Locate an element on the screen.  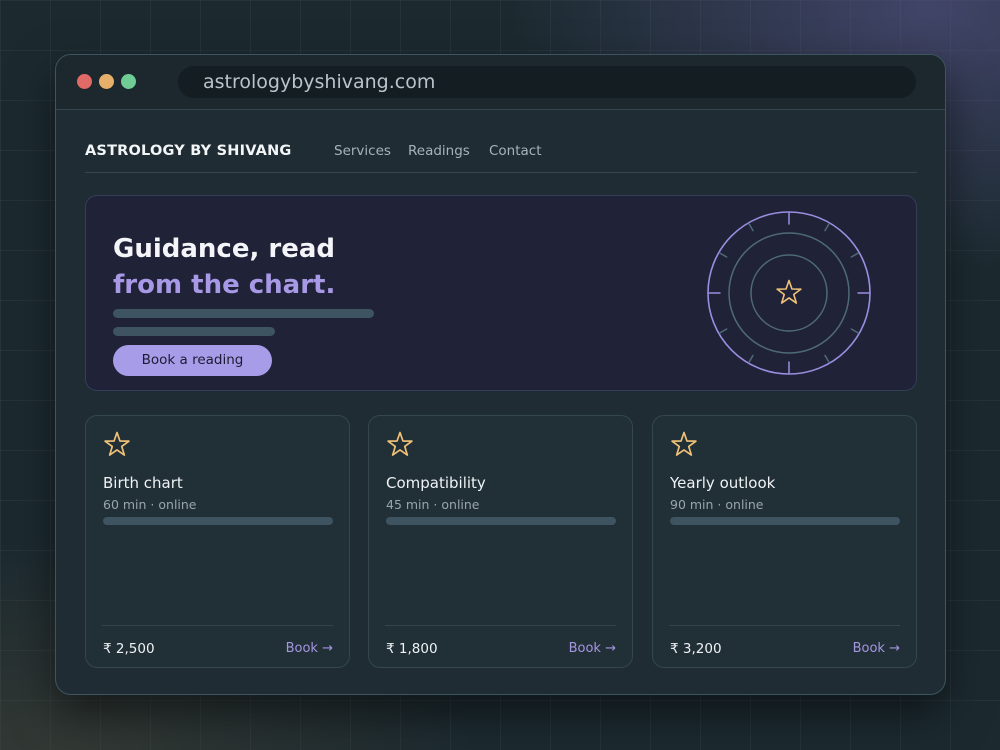
zodiac-wheel-inner-ring is located at coordinates (789, 293).